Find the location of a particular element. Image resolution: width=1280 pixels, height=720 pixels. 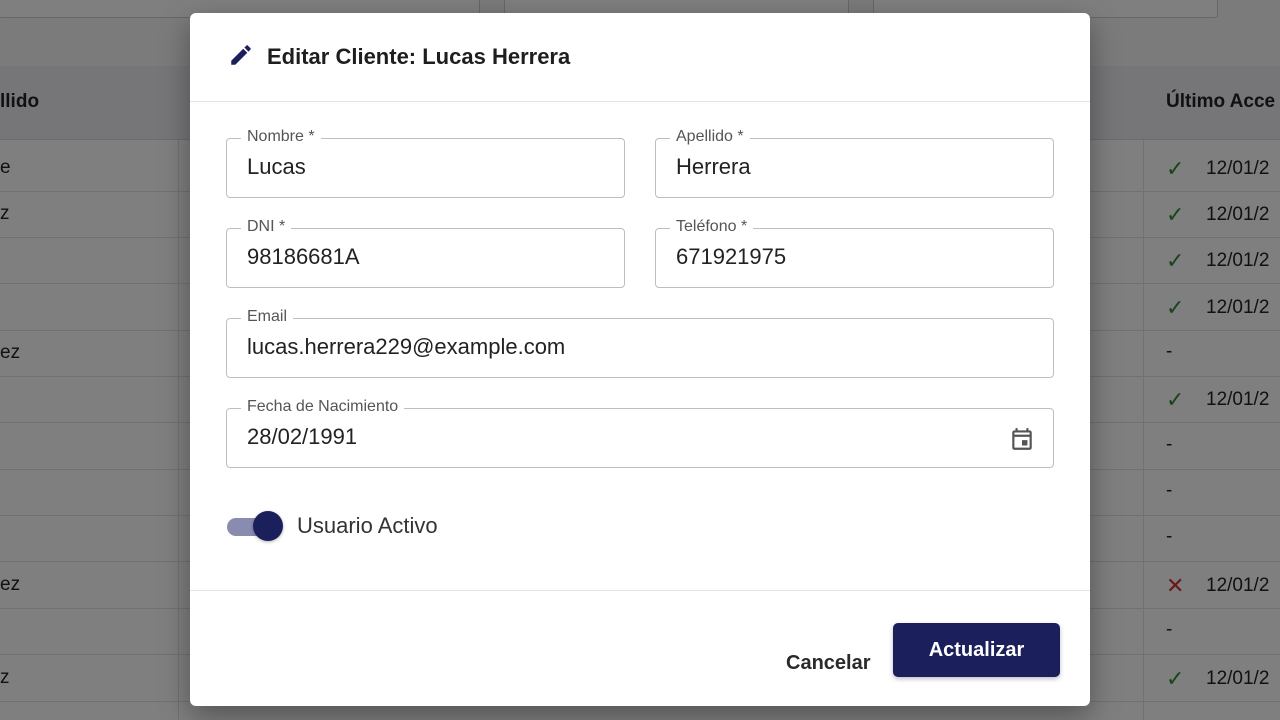

email-value: lucas.herrera229@example.com is located at coordinates (406, 347).